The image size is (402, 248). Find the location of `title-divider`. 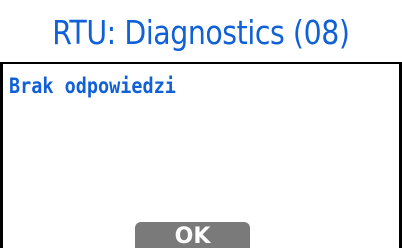

title-divider is located at coordinates (201, 63).